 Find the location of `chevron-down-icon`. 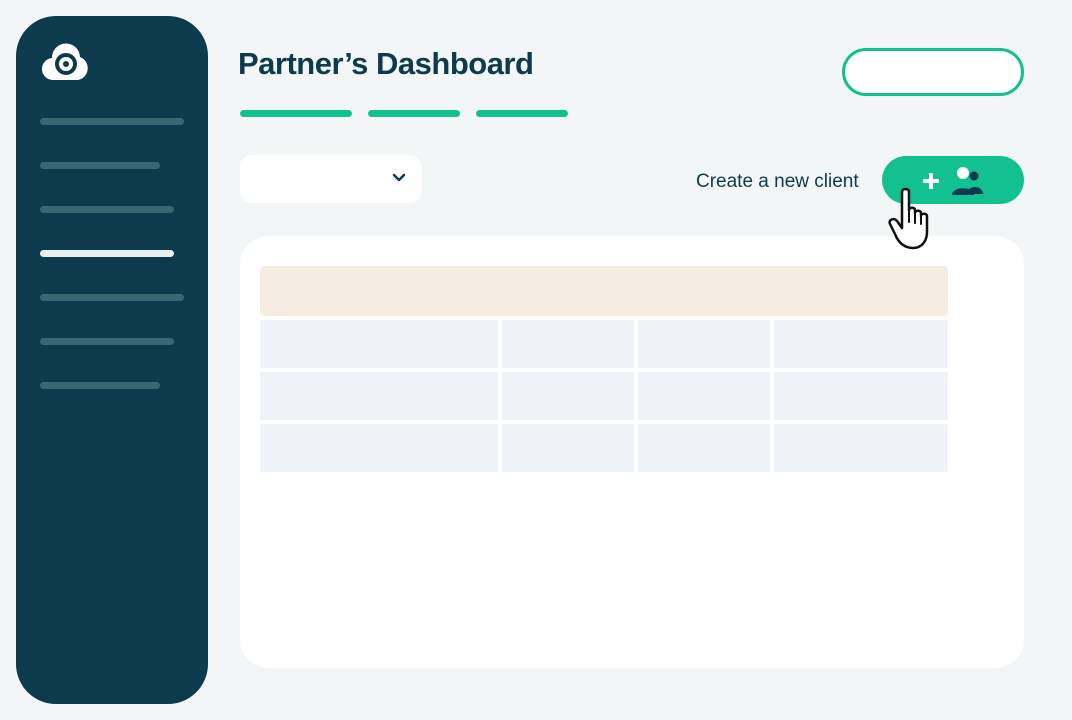

chevron-down-icon is located at coordinates (399, 177).